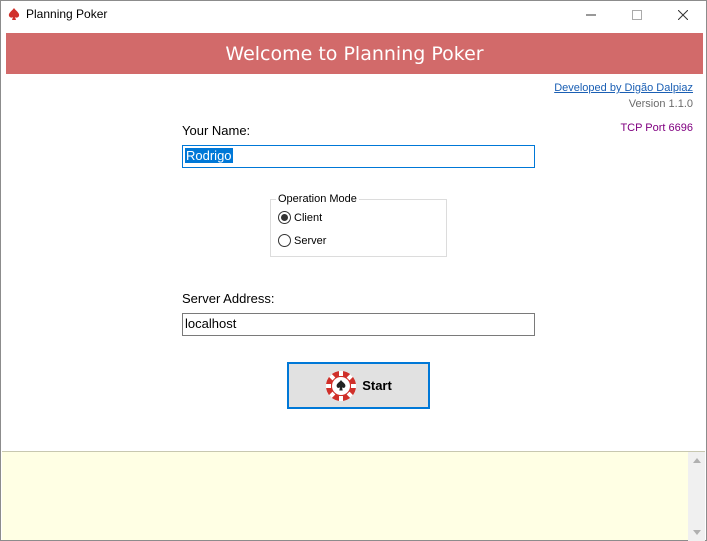 This screenshot has height=541, width=707. What do you see at coordinates (317, 199) in the screenshot?
I see `operation-mode-legend: Operation Mode` at bounding box center [317, 199].